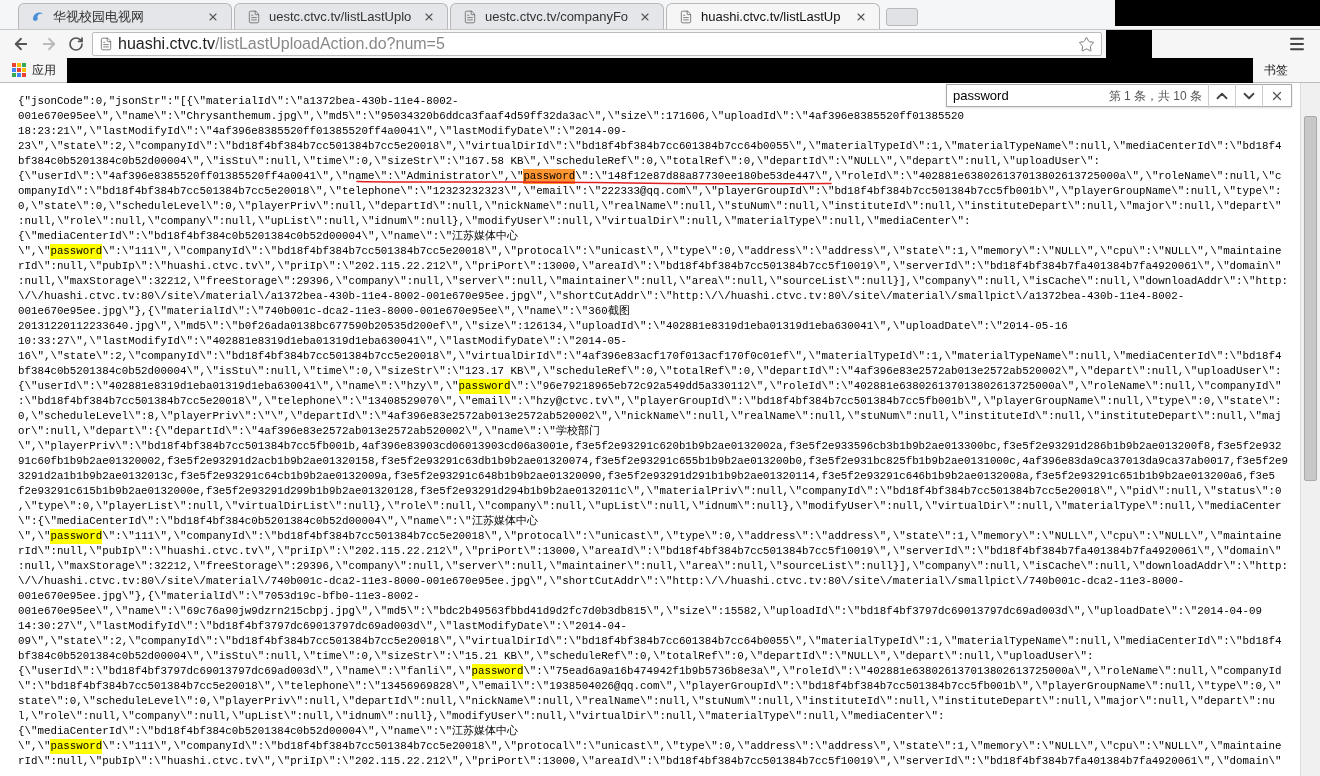 The width and height of the screenshot is (1320, 776). Describe the element at coordinates (1310, 298) in the screenshot. I see `scrollbar-thumb` at that location.